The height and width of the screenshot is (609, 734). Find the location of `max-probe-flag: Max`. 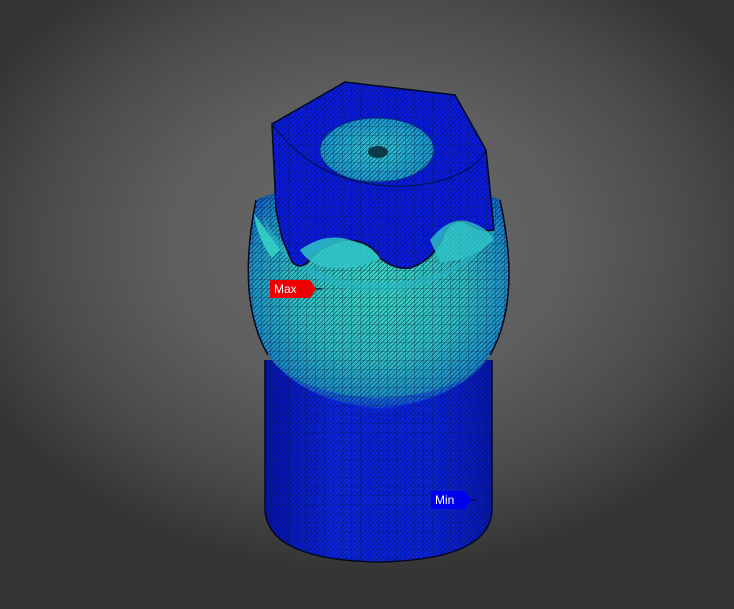

max-probe-flag: Max is located at coordinates (293, 289).